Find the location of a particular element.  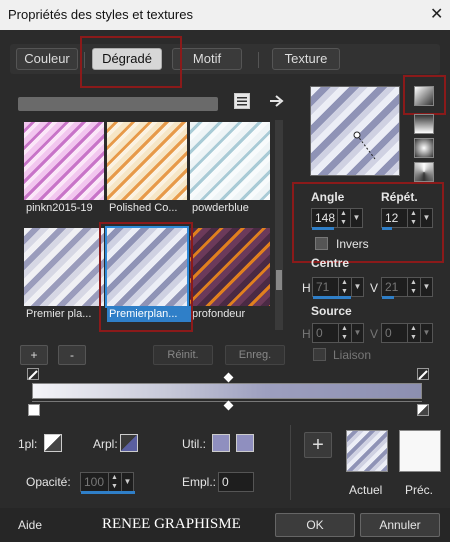

opacity-input: 100 ▲ ▼ ▼ is located at coordinates (107, 483).